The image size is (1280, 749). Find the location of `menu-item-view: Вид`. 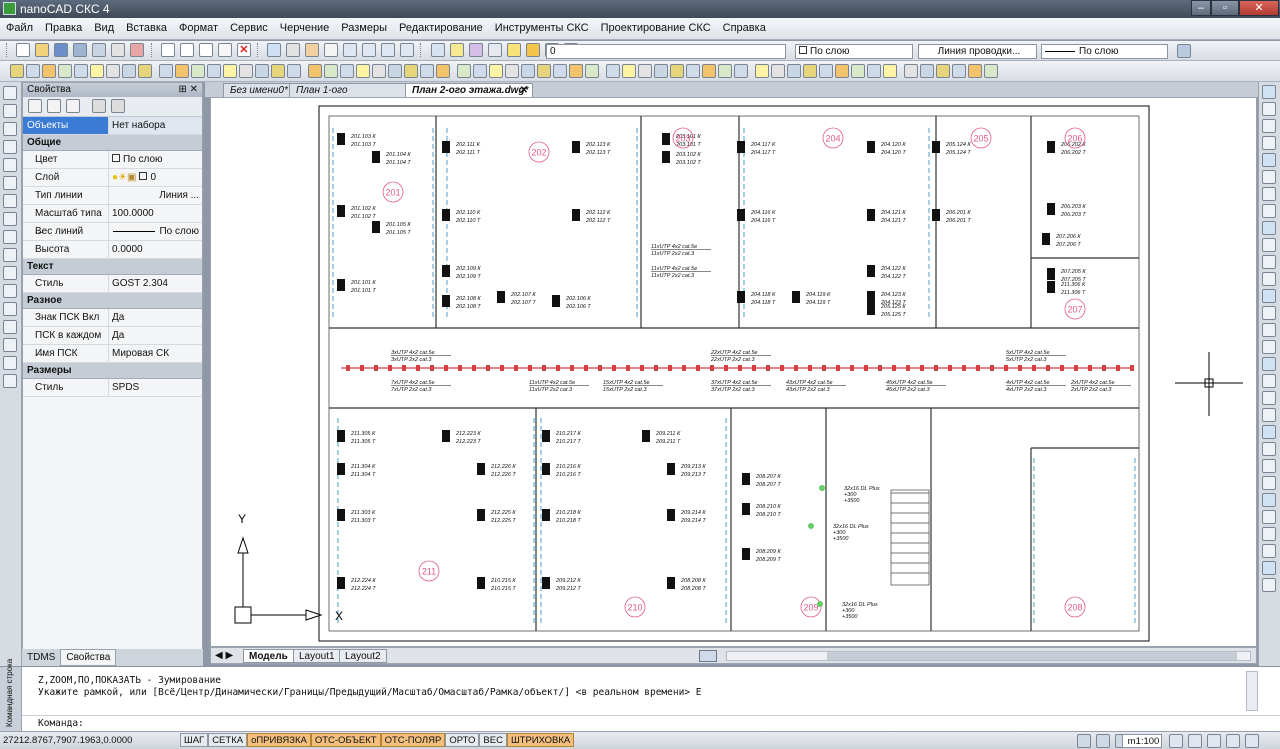

menu-item-view: Вид is located at coordinates (104, 26).